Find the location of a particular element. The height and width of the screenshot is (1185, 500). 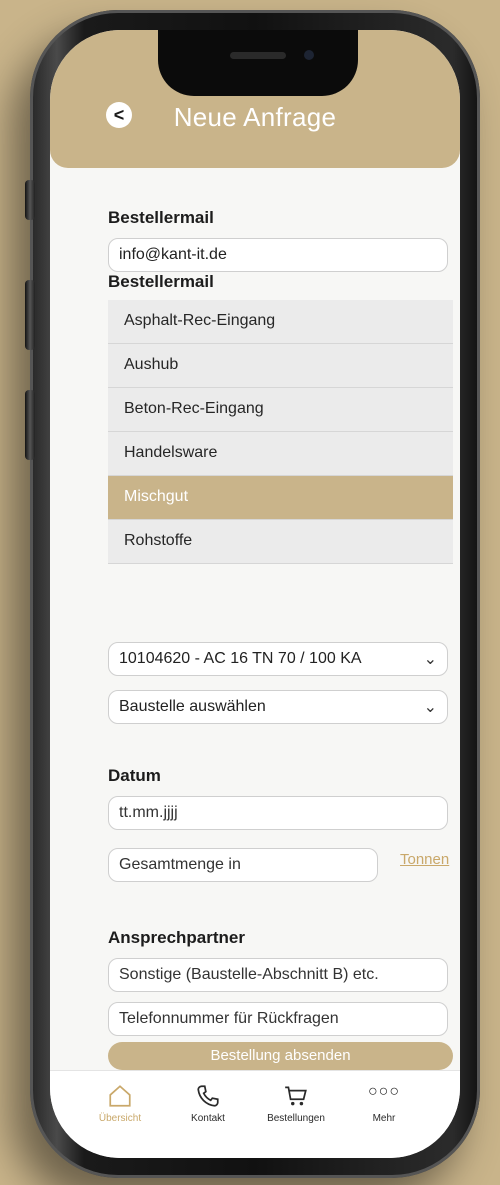

product-select: 10104620 - AC 16 TN 70 / 100 KA ⌄ is located at coordinates (278, 659).